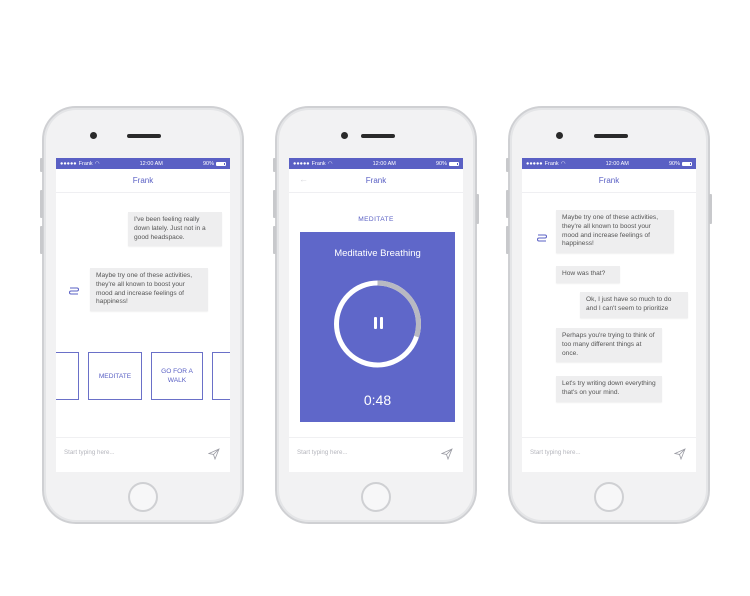  Describe the element at coordinates (303, 179) in the screenshot. I see `back-arrow-icon: ←` at that location.